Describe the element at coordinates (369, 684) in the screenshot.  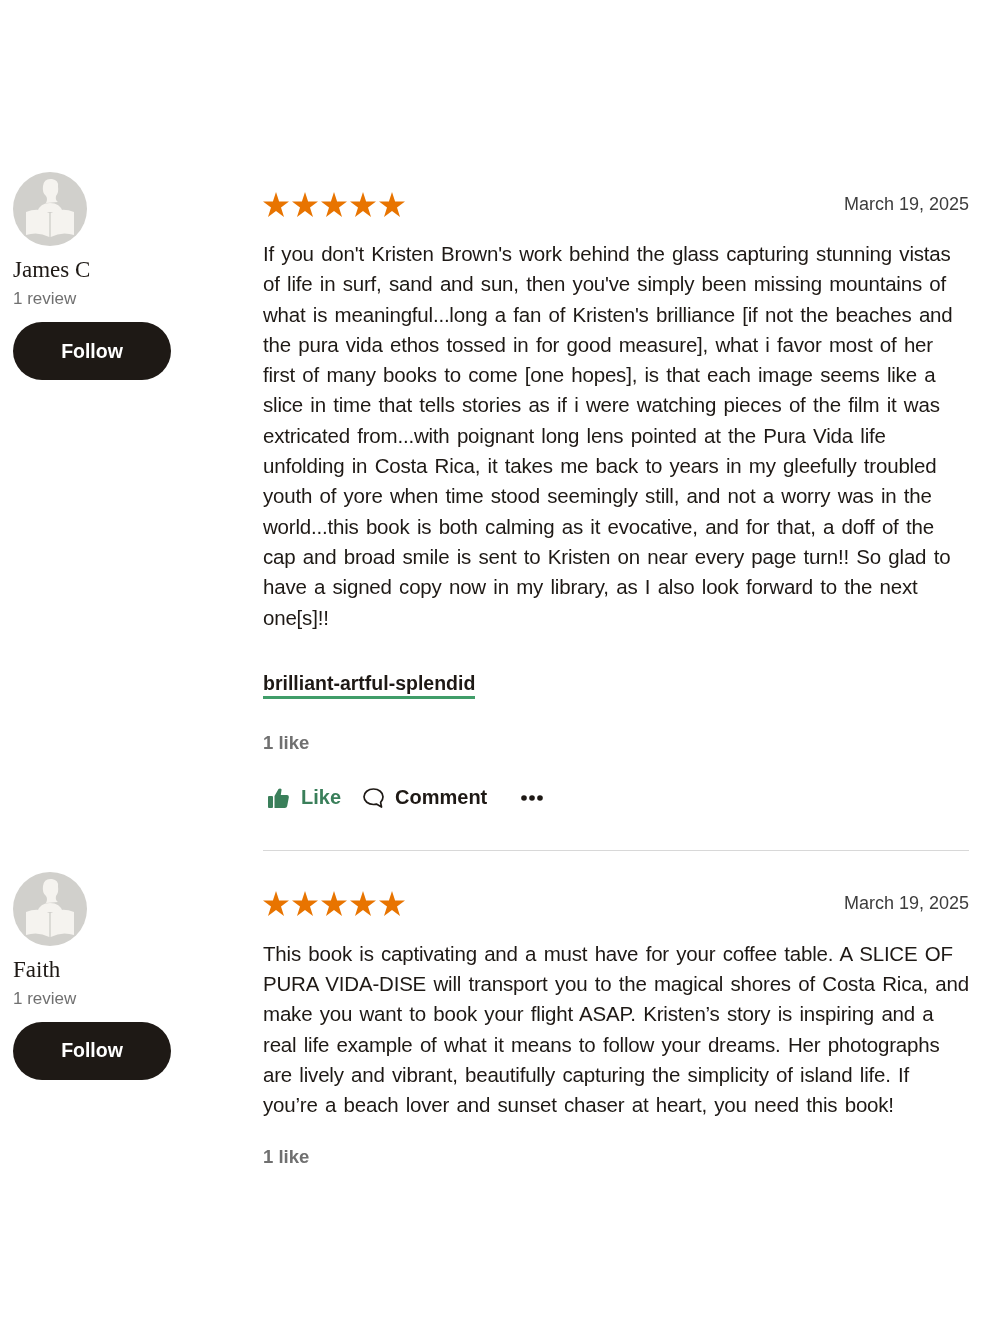
I see `shelf-tag-link: brilliant-artful-splendid` at that location.